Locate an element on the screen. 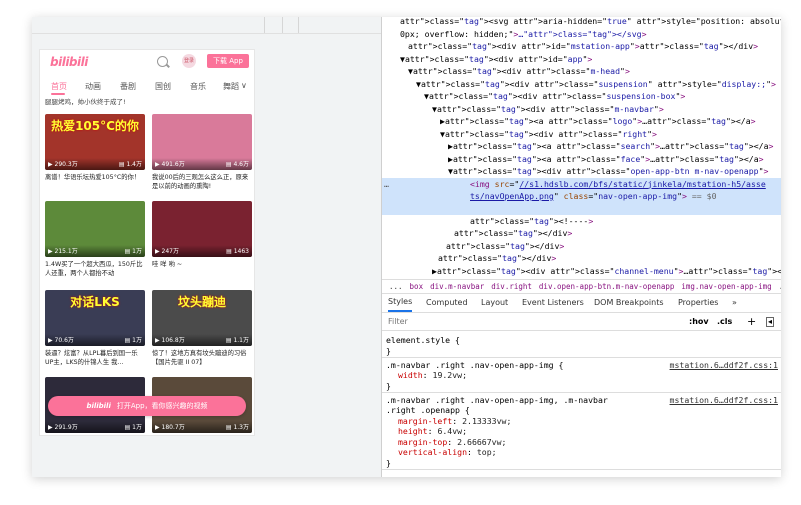 The width and height of the screenshot is (801, 505). breadcrumb-item: div.m-navbar is located at coordinates (457, 286).